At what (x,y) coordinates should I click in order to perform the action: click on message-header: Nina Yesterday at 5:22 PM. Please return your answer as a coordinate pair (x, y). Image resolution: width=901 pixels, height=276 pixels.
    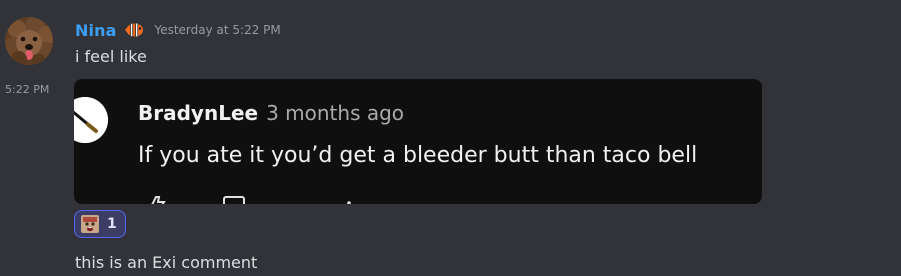
    Looking at the image, I should click on (178, 30).